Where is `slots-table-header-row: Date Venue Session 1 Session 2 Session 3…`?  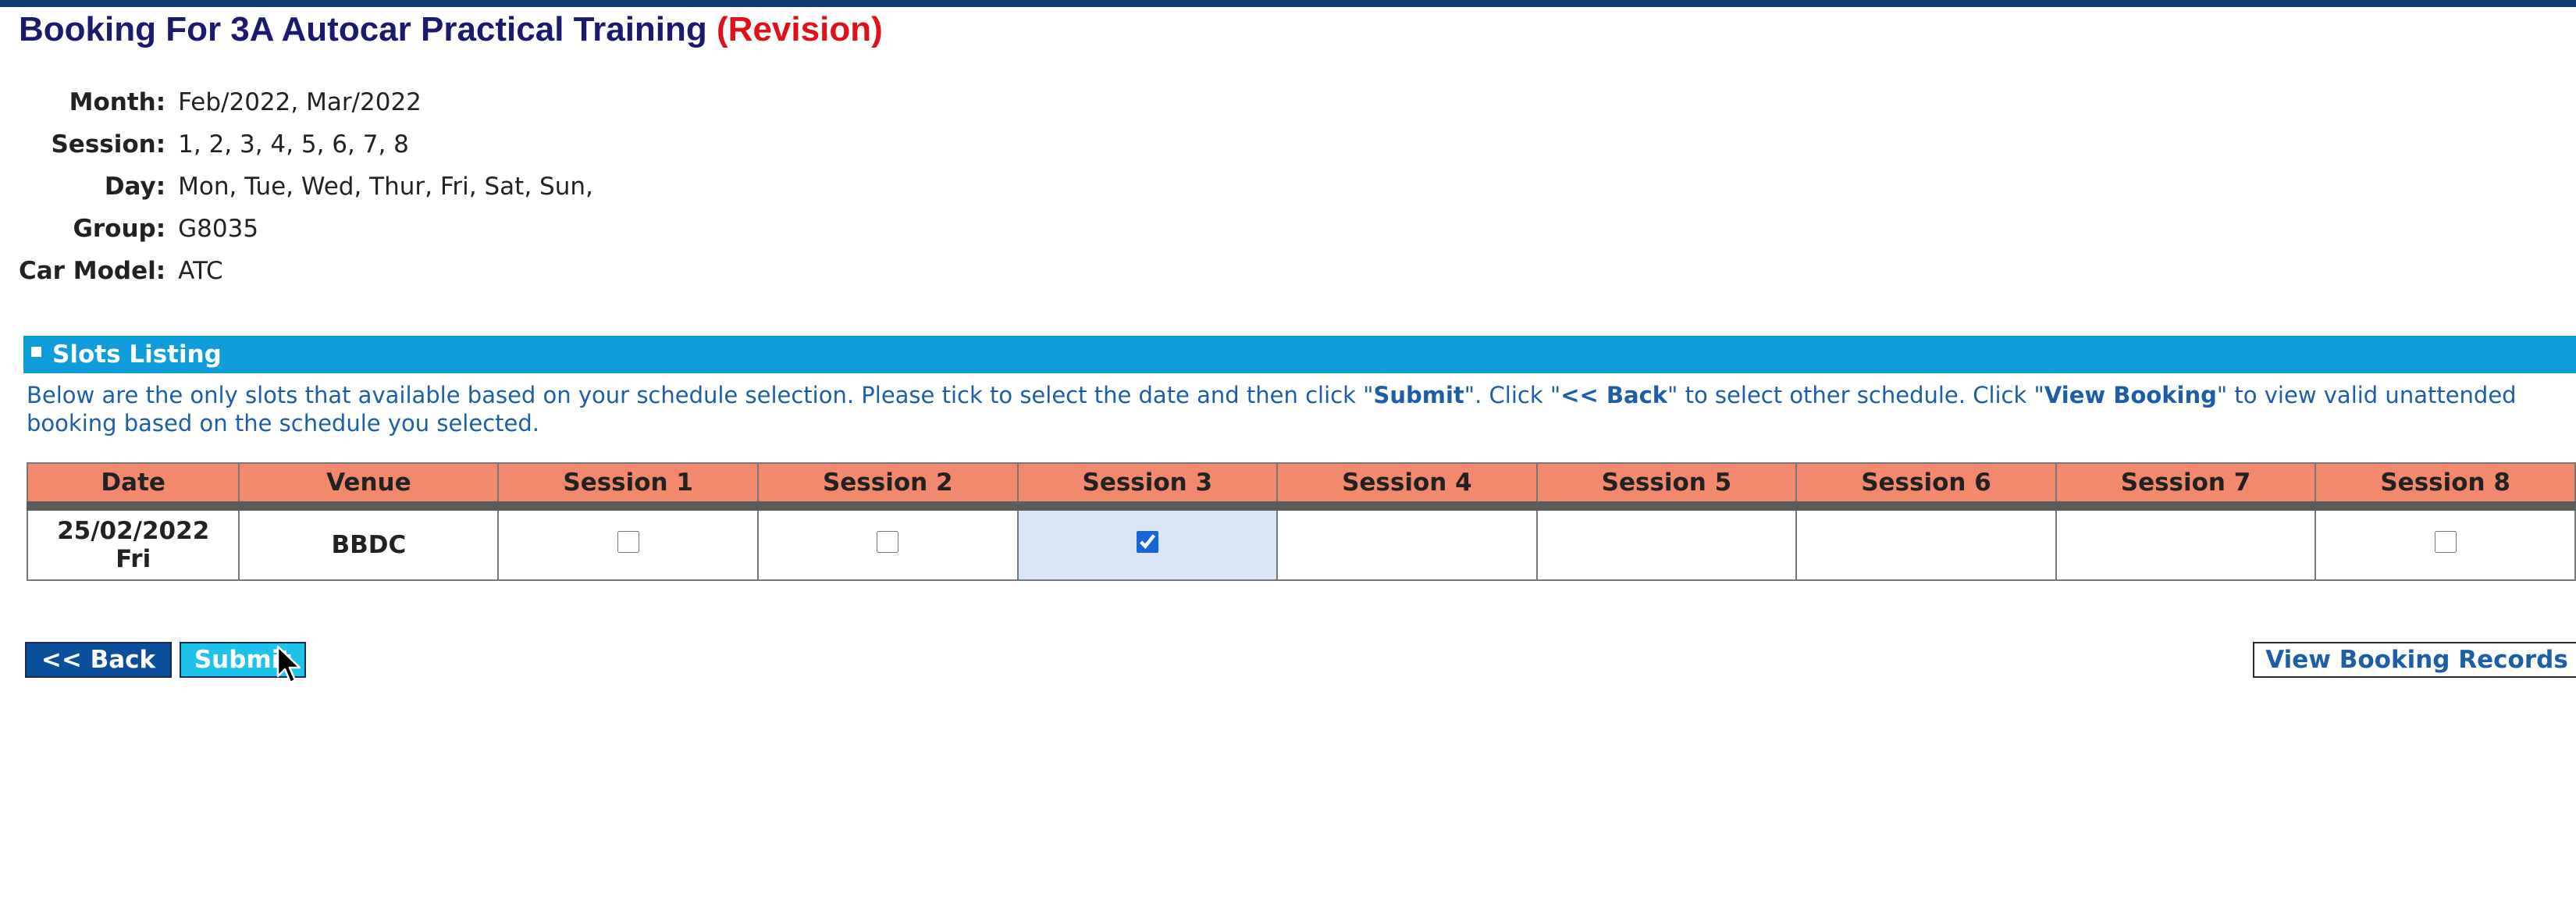
slots-table-header-row: Date Venue Session 1 Session 2 Session 3… is located at coordinates (1301, 486).